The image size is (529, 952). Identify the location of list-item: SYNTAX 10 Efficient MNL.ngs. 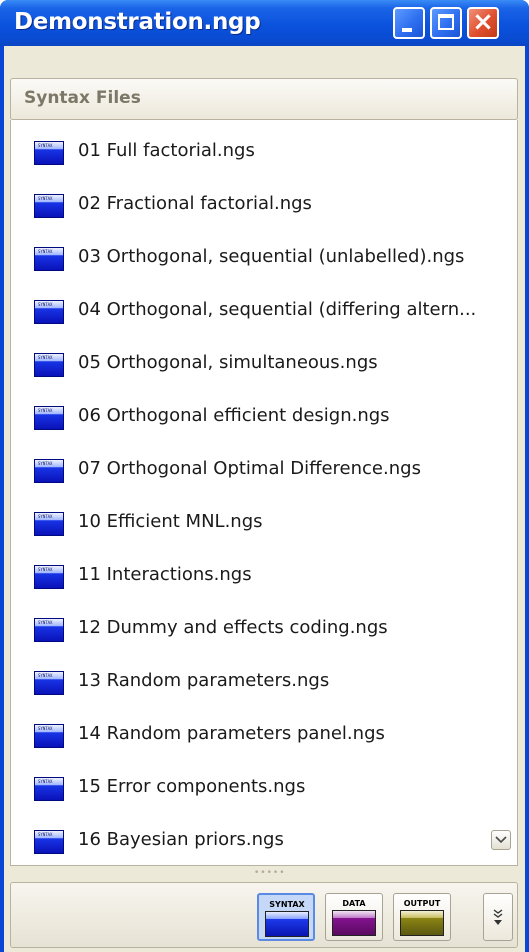
(261, 523).